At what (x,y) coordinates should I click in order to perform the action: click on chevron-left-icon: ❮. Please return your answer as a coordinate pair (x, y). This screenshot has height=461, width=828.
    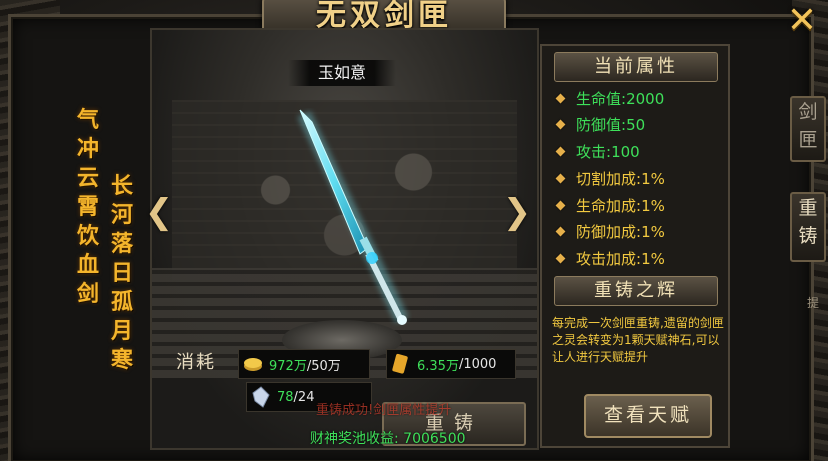
    Looking at the image, I should click on (159, 212).